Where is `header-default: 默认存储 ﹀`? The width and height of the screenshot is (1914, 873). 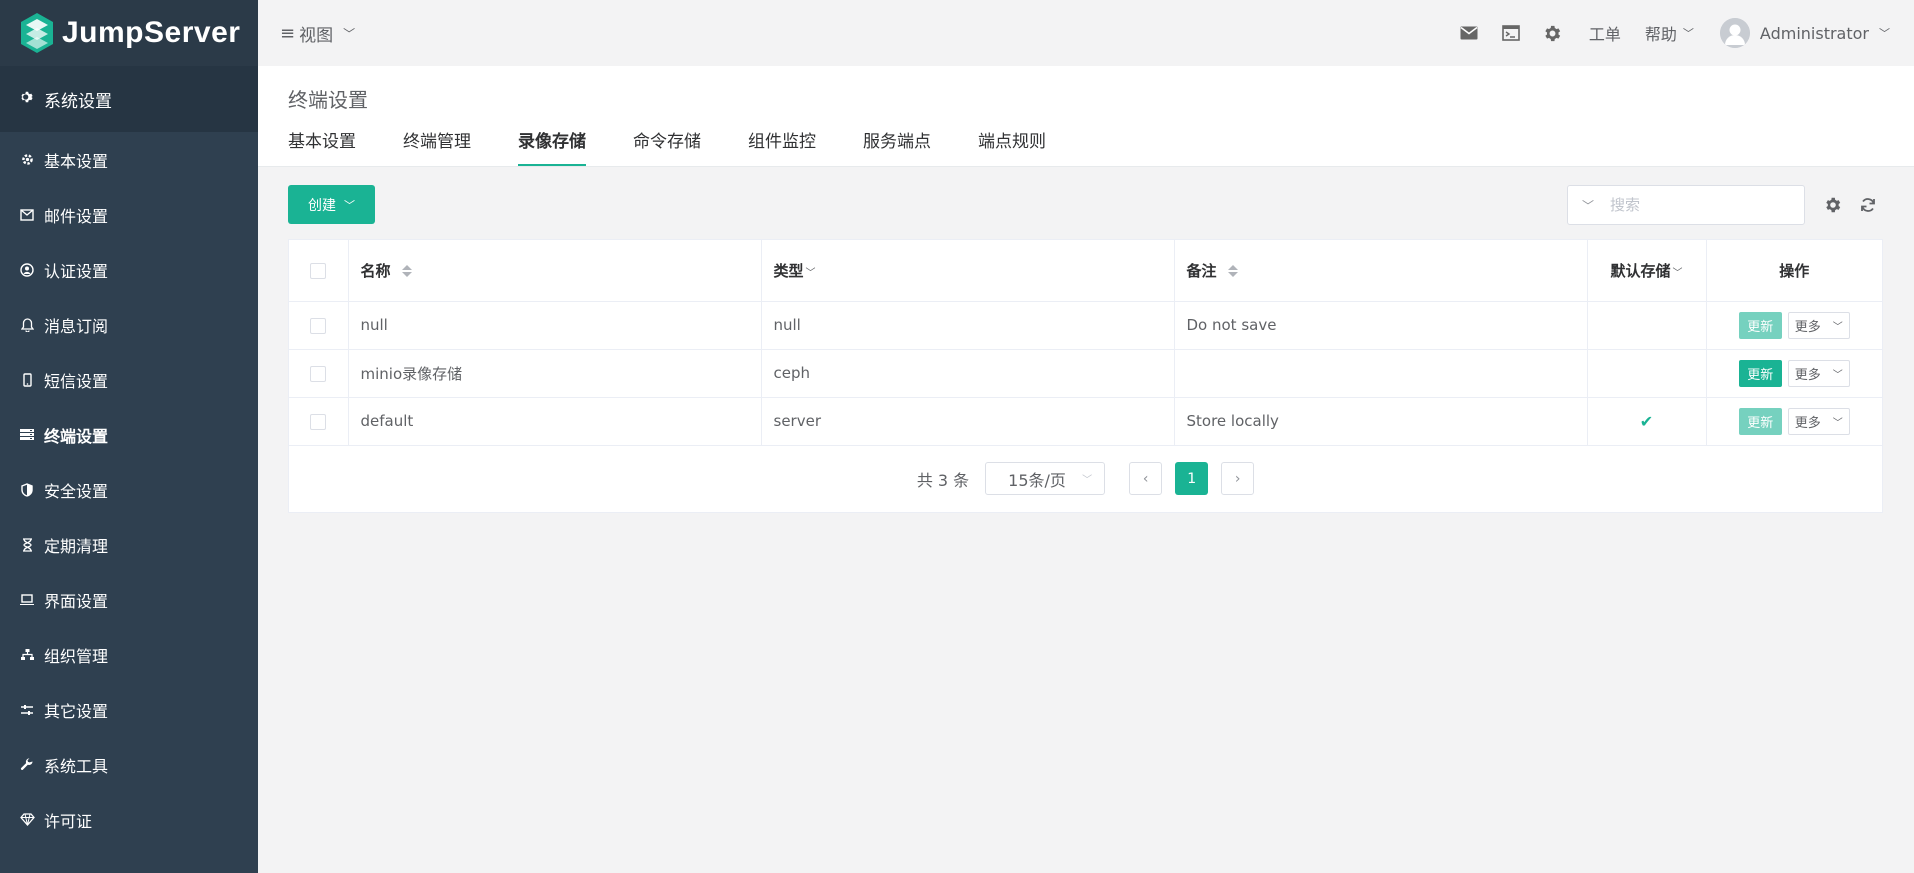 header-default: 默认存储 ﹀ is located at coordinates (1647, 271).